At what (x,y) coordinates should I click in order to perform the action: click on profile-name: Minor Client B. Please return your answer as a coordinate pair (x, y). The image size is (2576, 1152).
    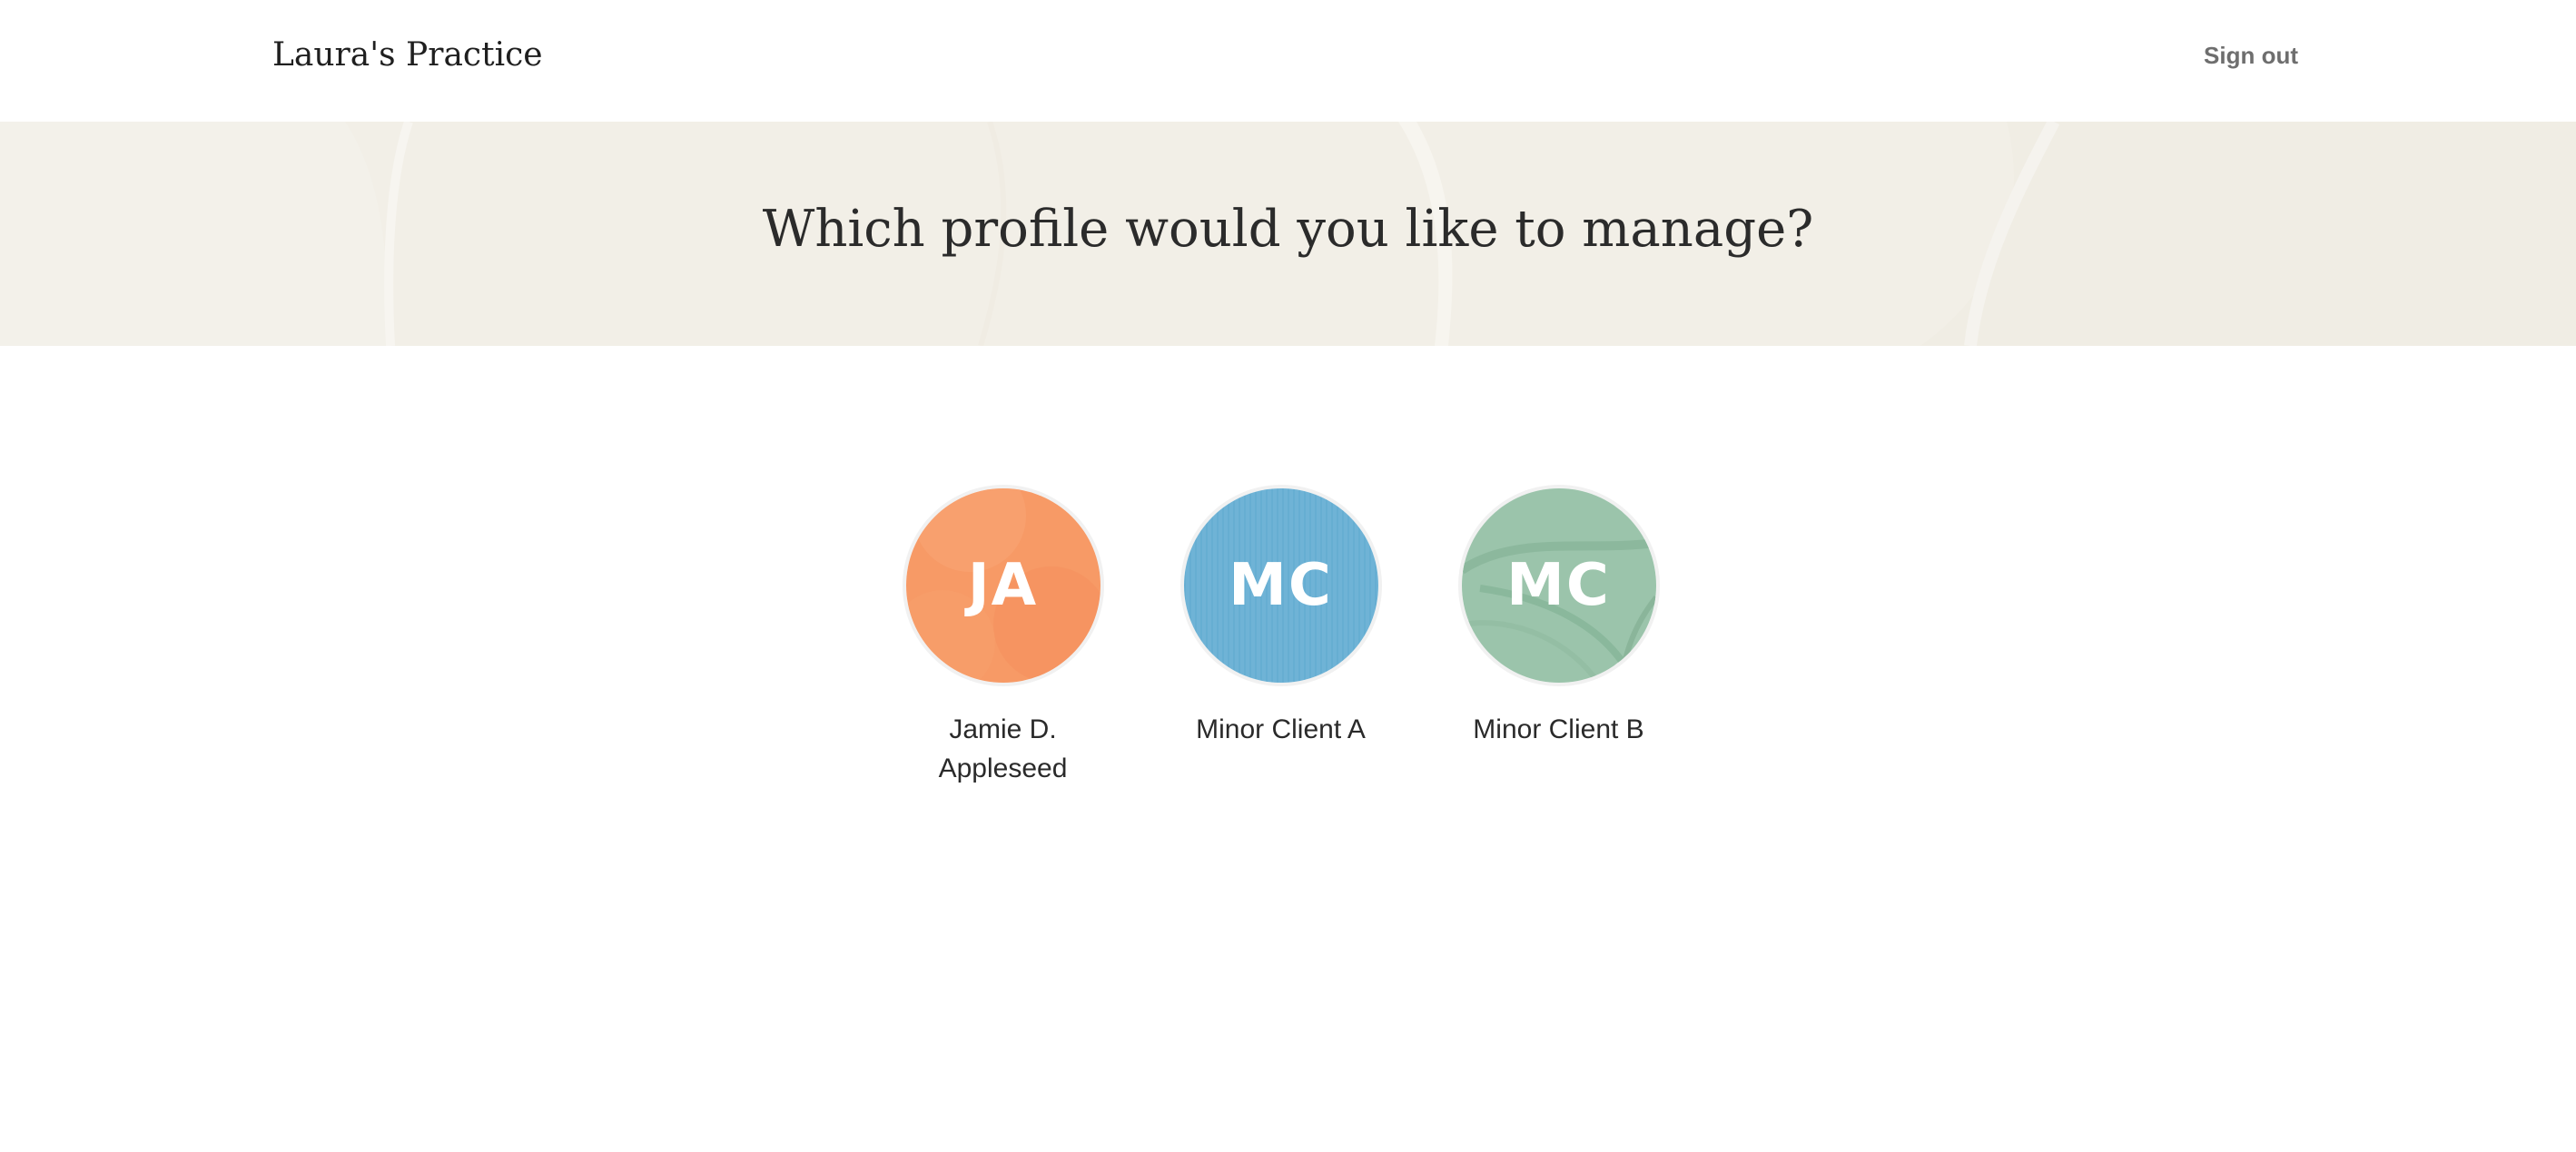
    Looking at the image, I should click on (1559, 729).